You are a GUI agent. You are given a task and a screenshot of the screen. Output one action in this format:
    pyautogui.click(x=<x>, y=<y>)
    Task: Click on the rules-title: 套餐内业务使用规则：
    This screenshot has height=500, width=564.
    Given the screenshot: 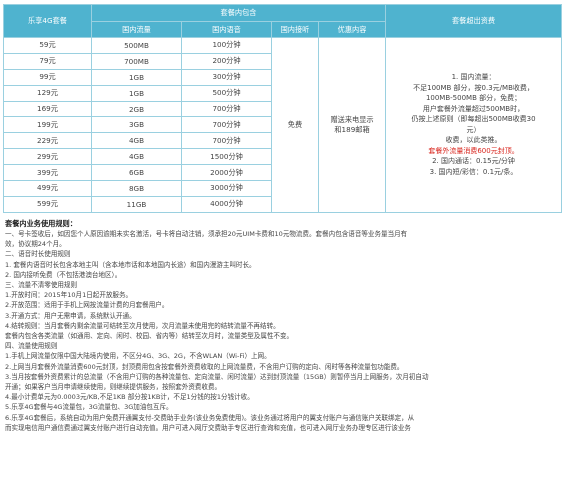 What is the action you would take?
    pyautogui.click(x=41, y=223)
    